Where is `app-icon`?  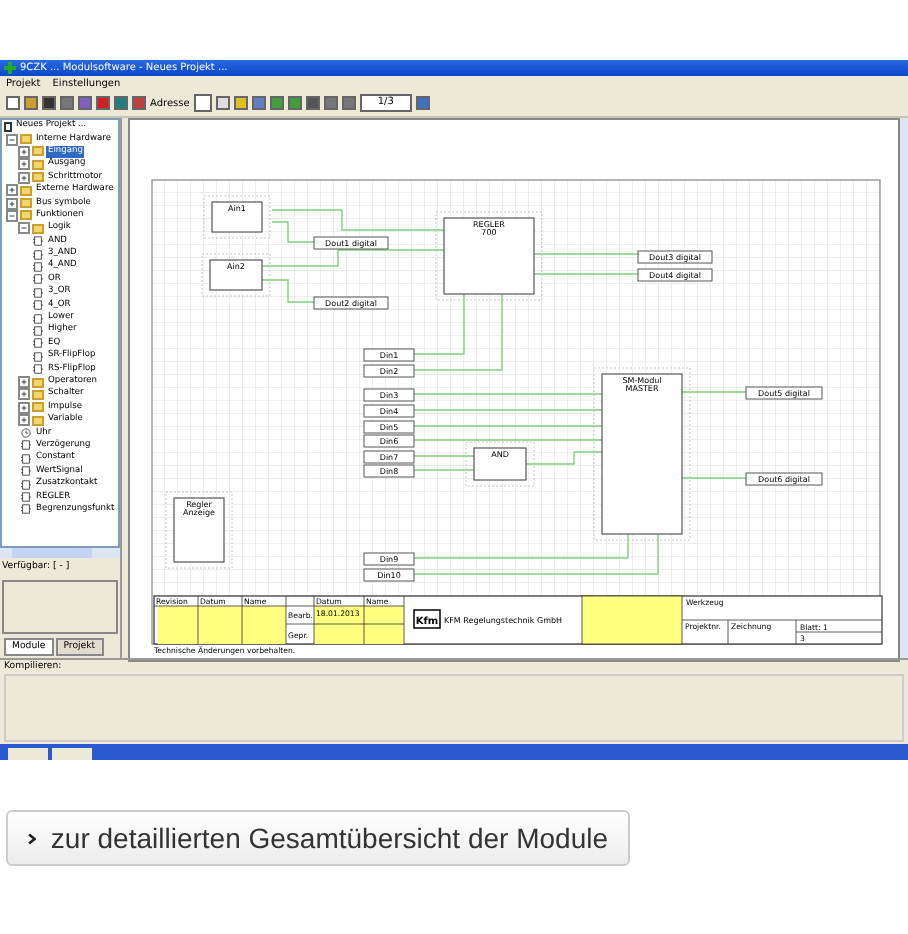
app-icon is located at coordinates (10, 68).